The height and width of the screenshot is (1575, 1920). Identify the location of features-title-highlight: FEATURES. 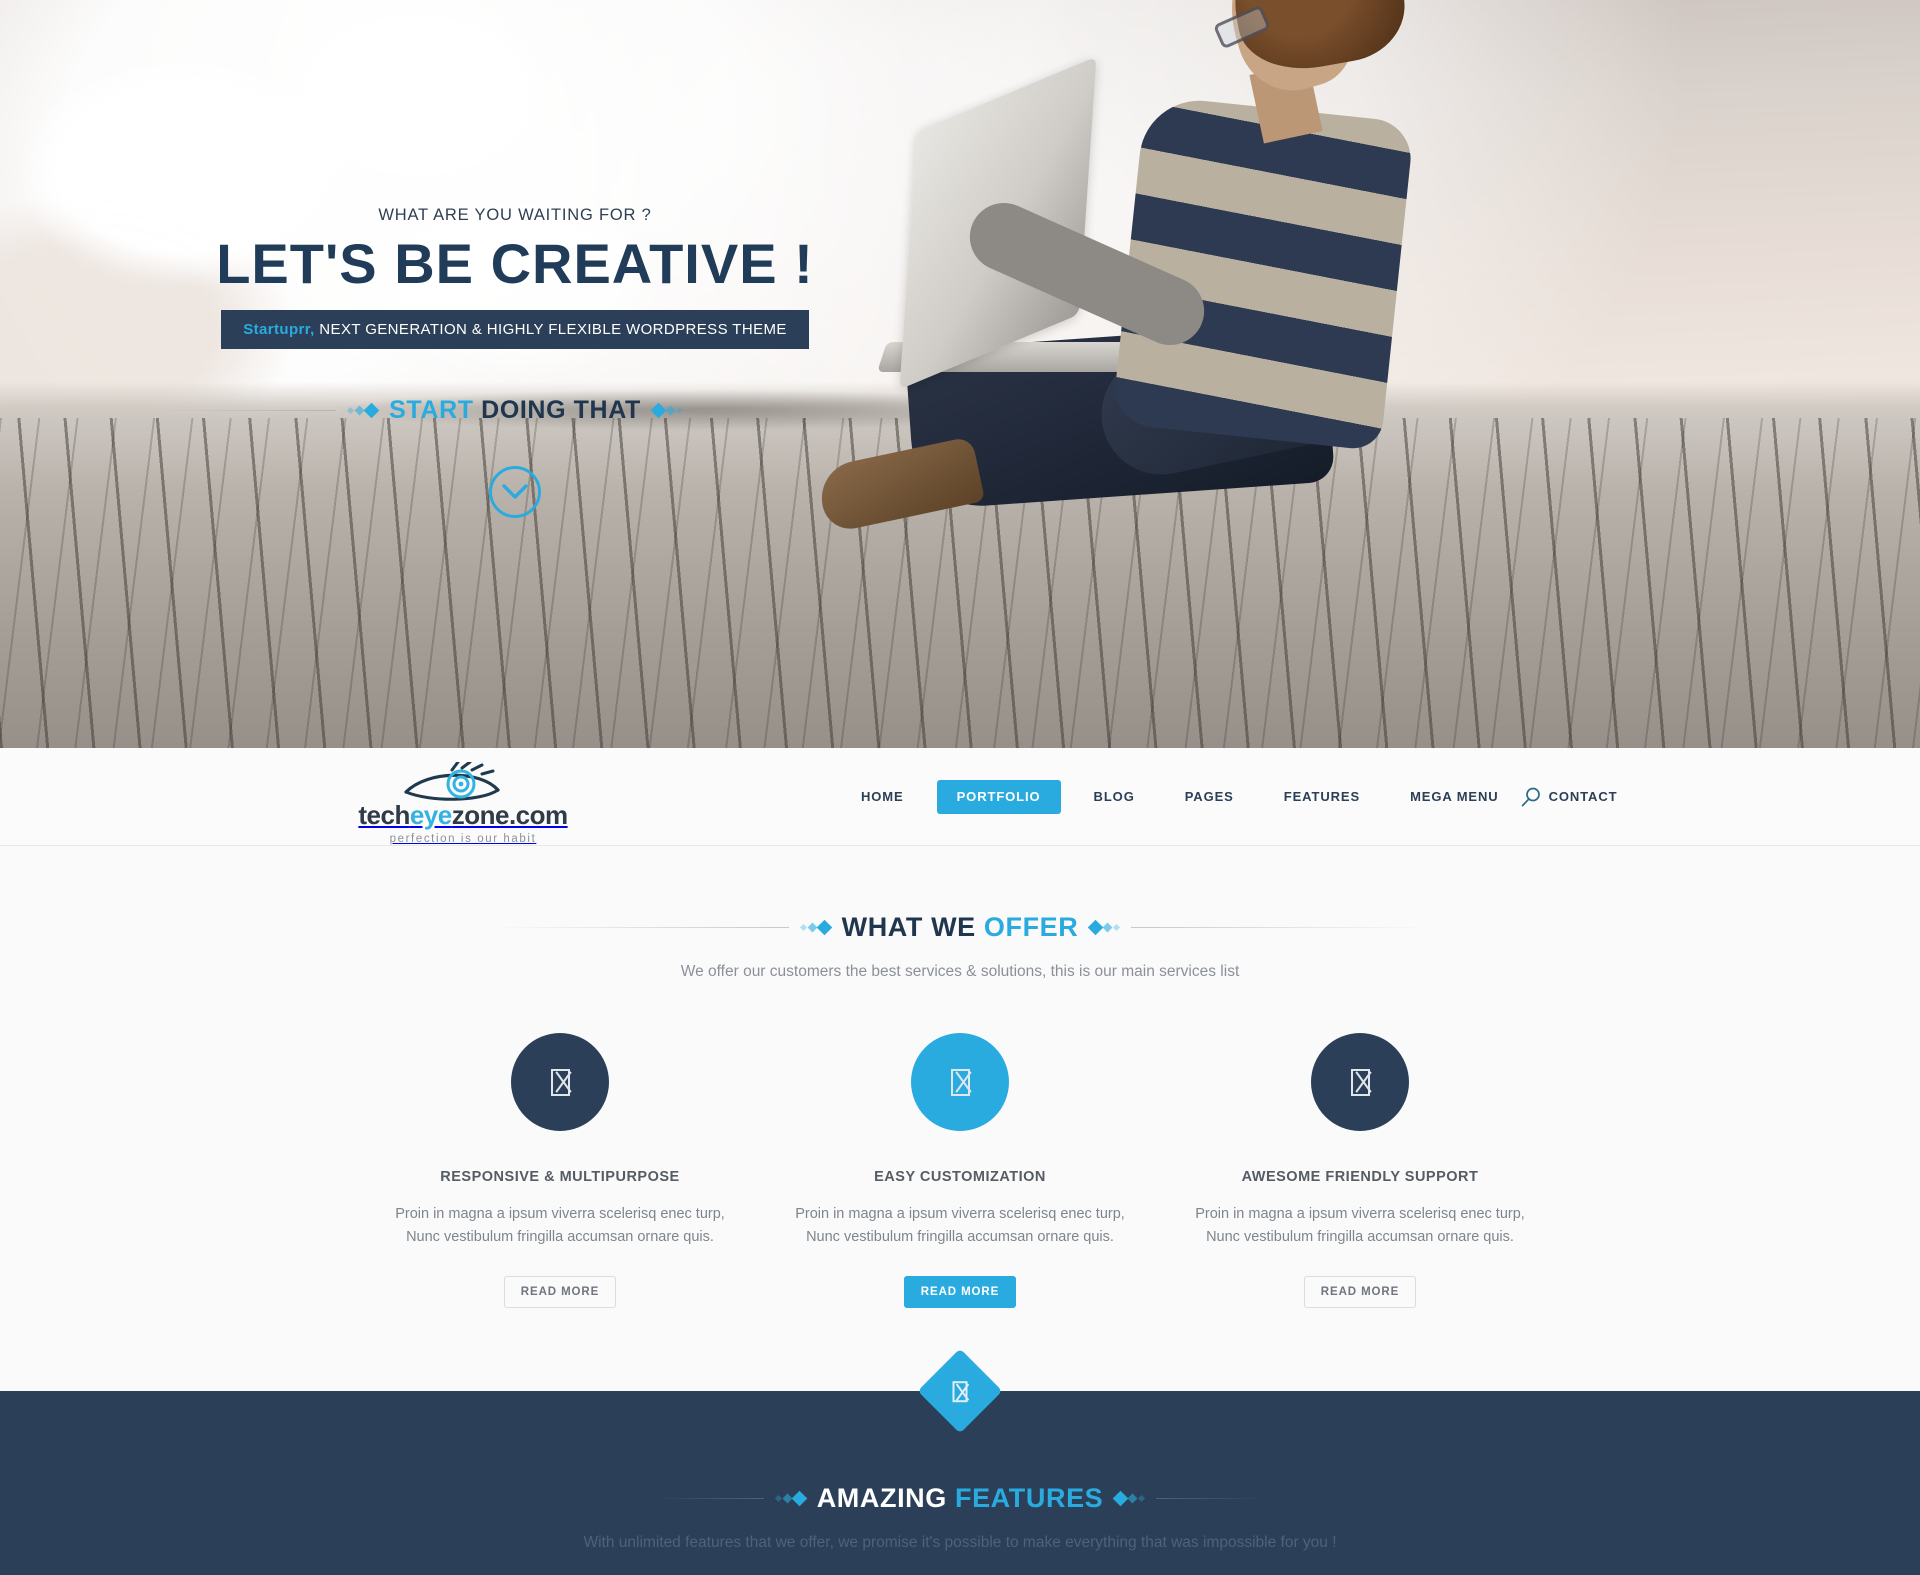
(1029, 1498).